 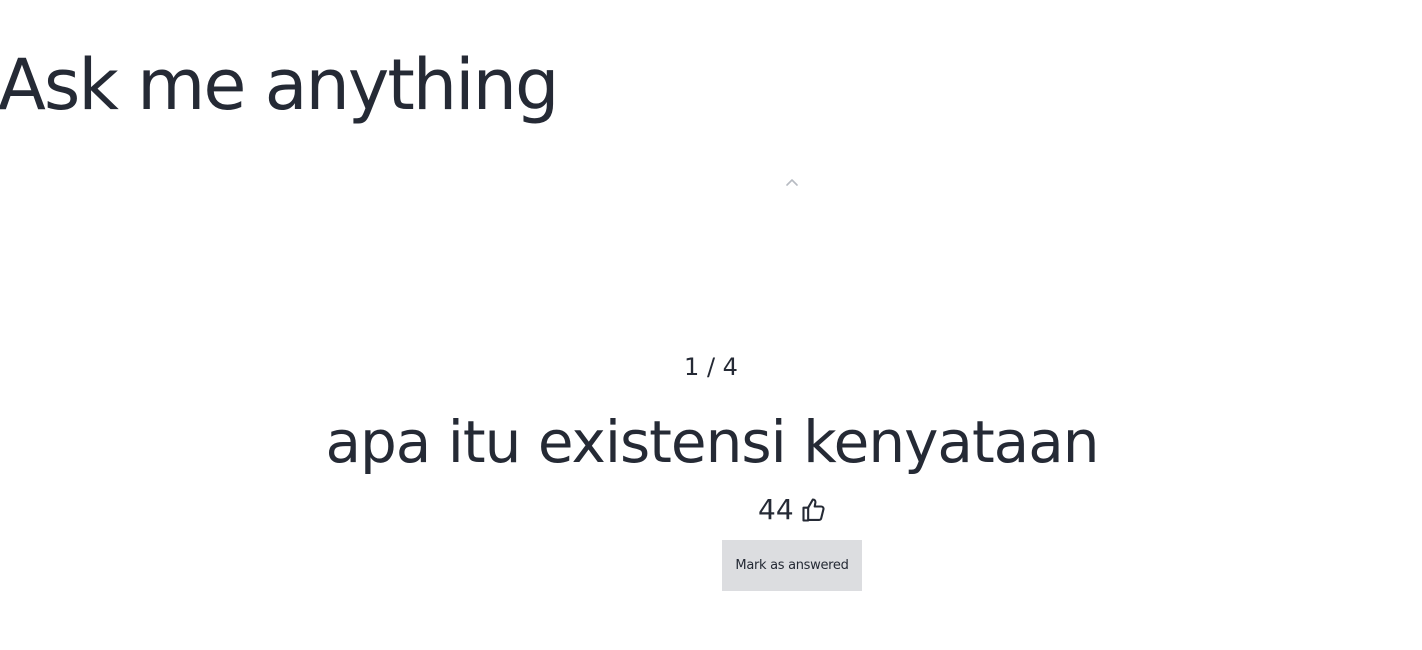 What do you see at coordinates (279, 85) in the screenshot?
I see `page-title: Ask me anything` at bounding box center [279, 85].